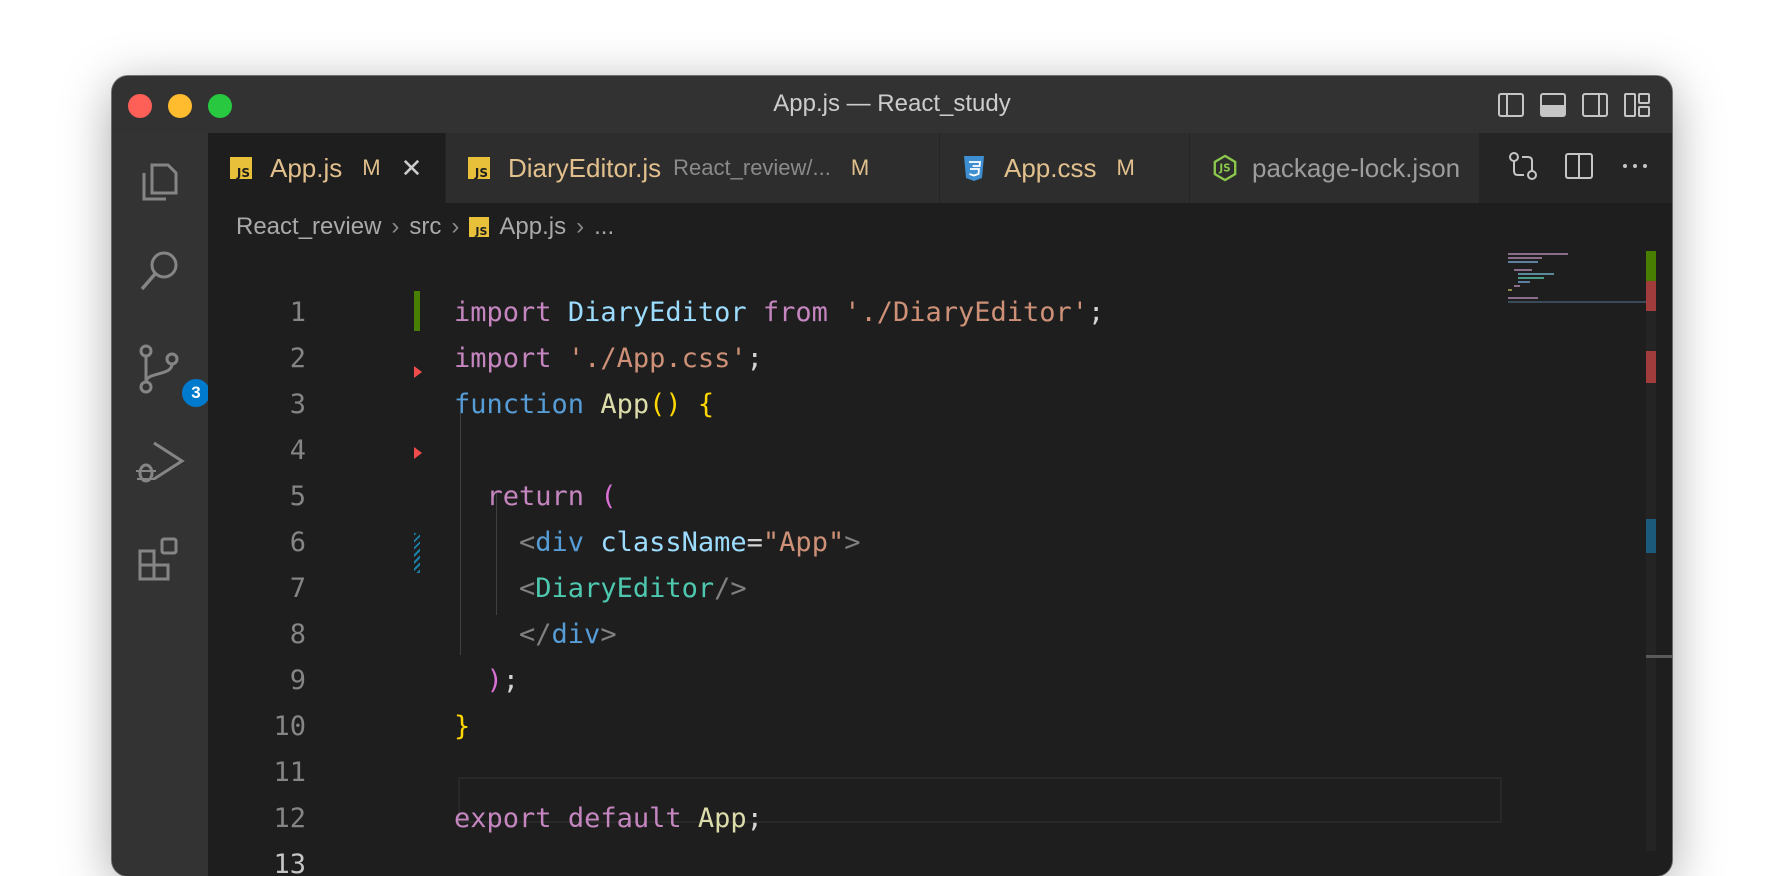 The image size is (1786, 876). What do you see at coordinates (462, 726) in the screenshot?
I see `code-text: }` at bounding box center [462, 726].